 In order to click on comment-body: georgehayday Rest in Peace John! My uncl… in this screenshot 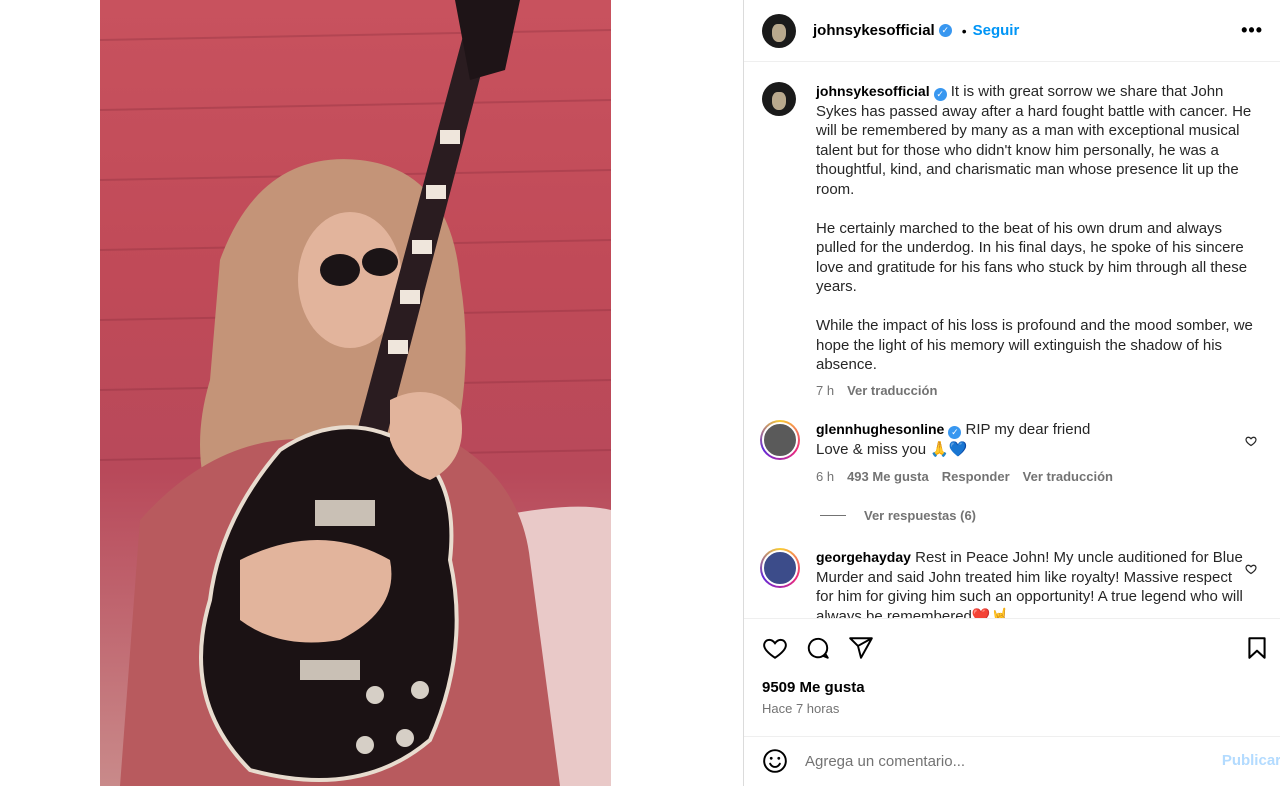, I will do `click(1034, 583)`.